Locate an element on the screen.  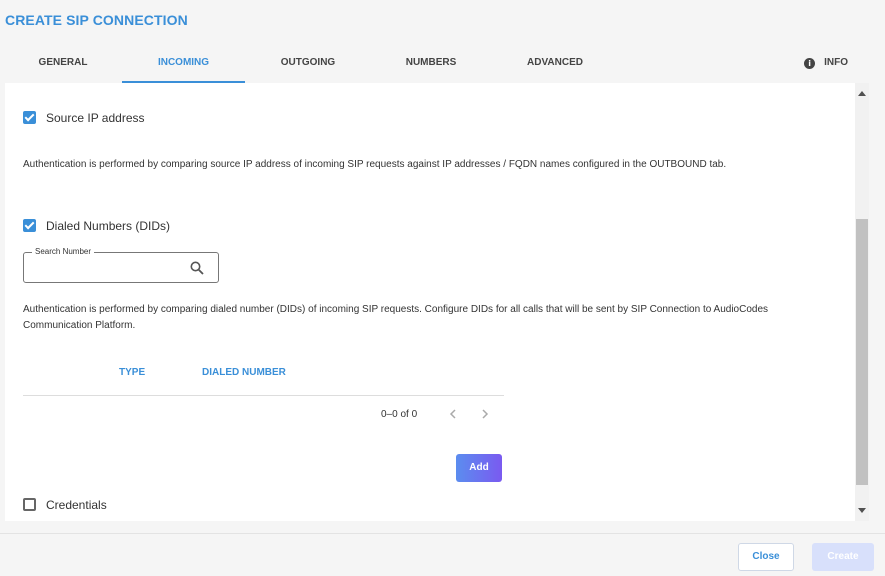
tab-outgoing: OUTGOING is located at coordinates (308, 64).